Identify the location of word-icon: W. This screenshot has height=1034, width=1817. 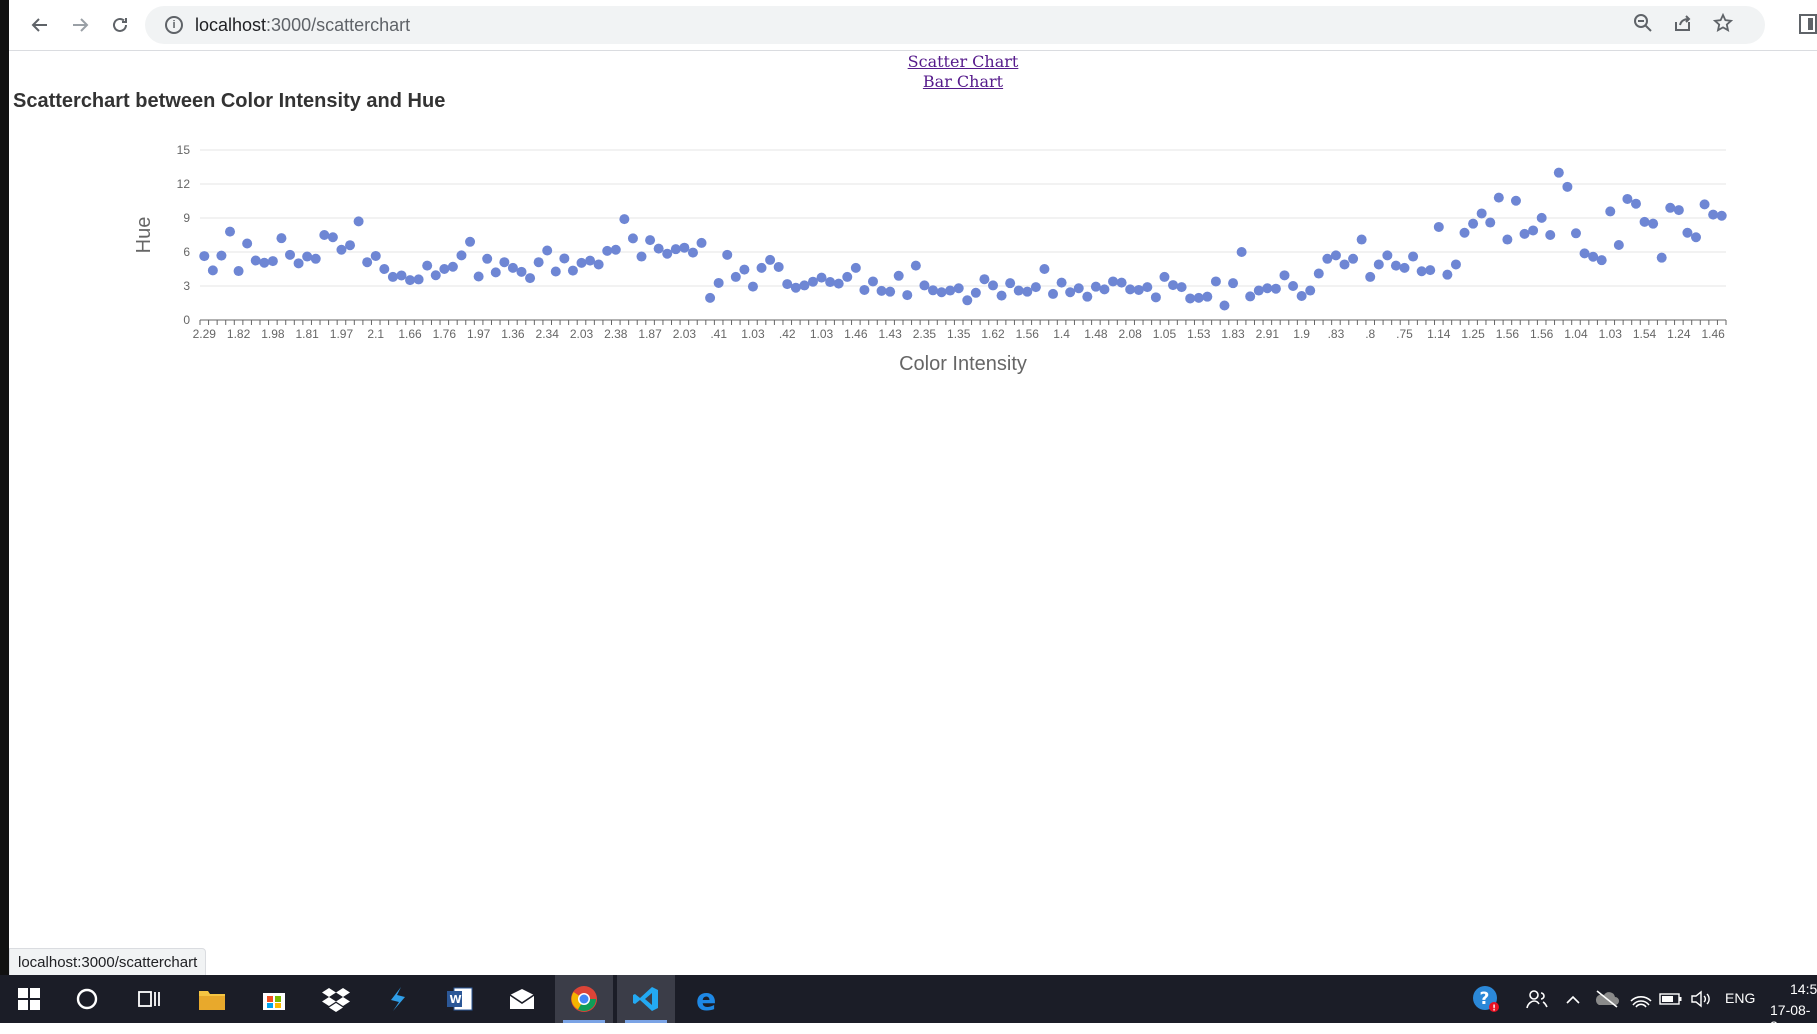
(460, 999).